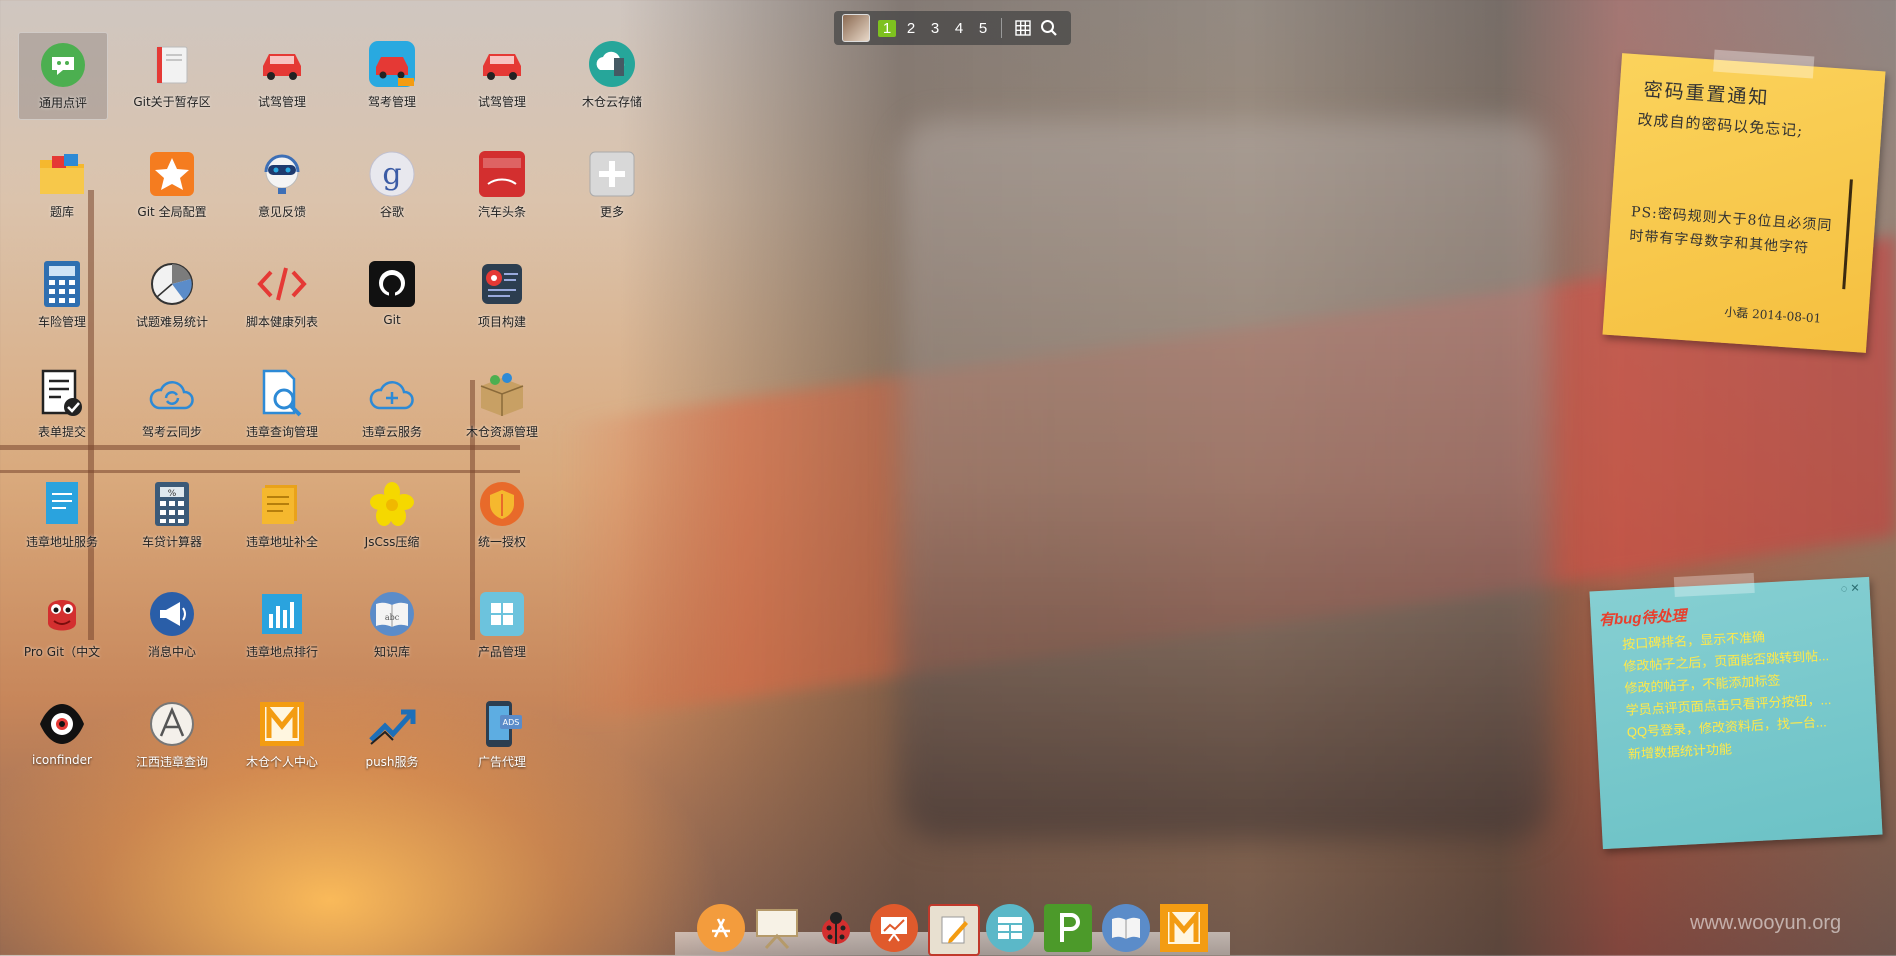 This screenshot has width=1896, height=956. I want to click on desktop-app-git: Git, so click(392, 302).